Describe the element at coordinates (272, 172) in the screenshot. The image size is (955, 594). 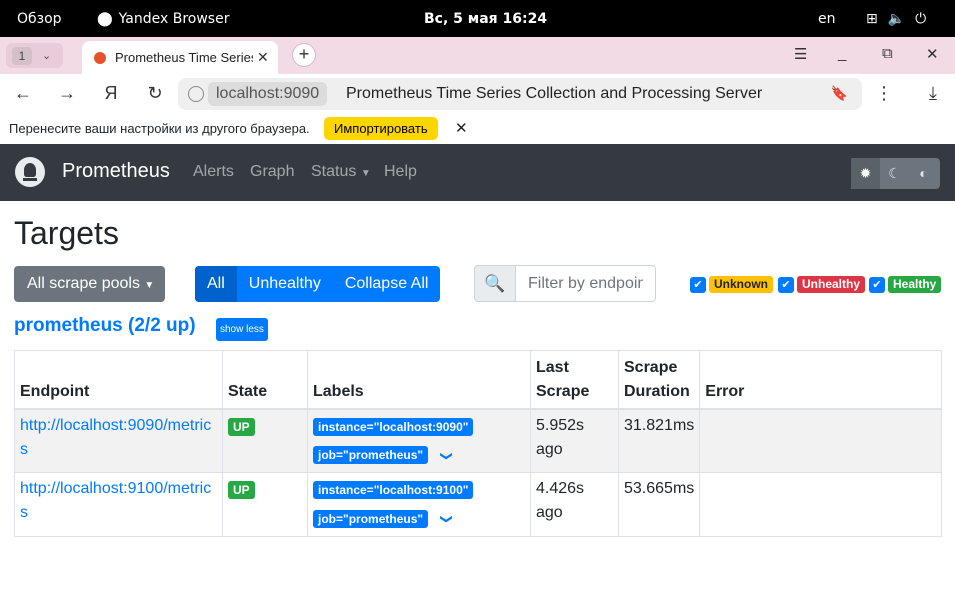
I see `nav-link-graph: Graph` at that location.